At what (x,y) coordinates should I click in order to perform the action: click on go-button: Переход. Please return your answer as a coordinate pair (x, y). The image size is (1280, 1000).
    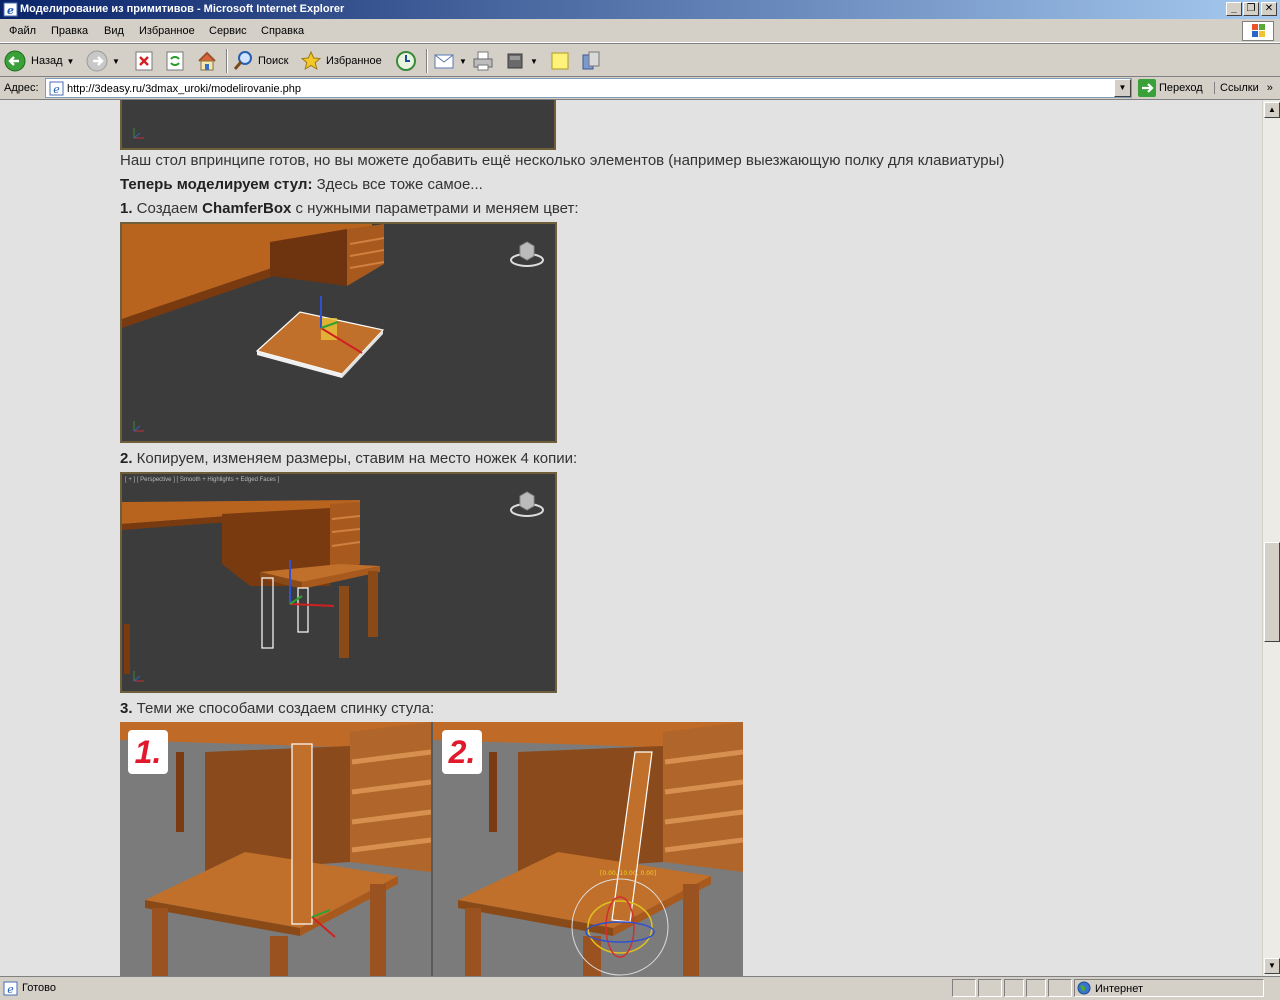
    Looking at the image, I should click on (1170, 88).